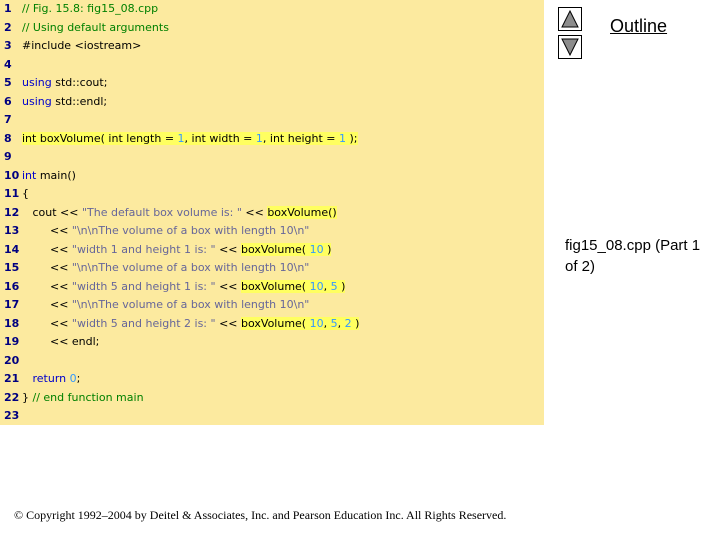 This screenshot has width=720, height=540. I want to click on code-token: cout <<, so click(52, 212).